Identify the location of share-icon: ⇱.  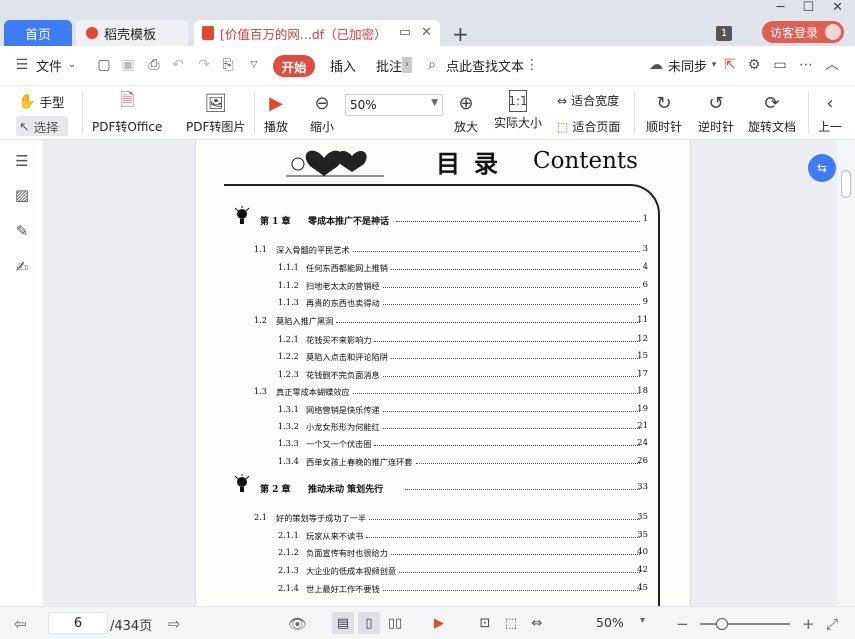
(730, 65).